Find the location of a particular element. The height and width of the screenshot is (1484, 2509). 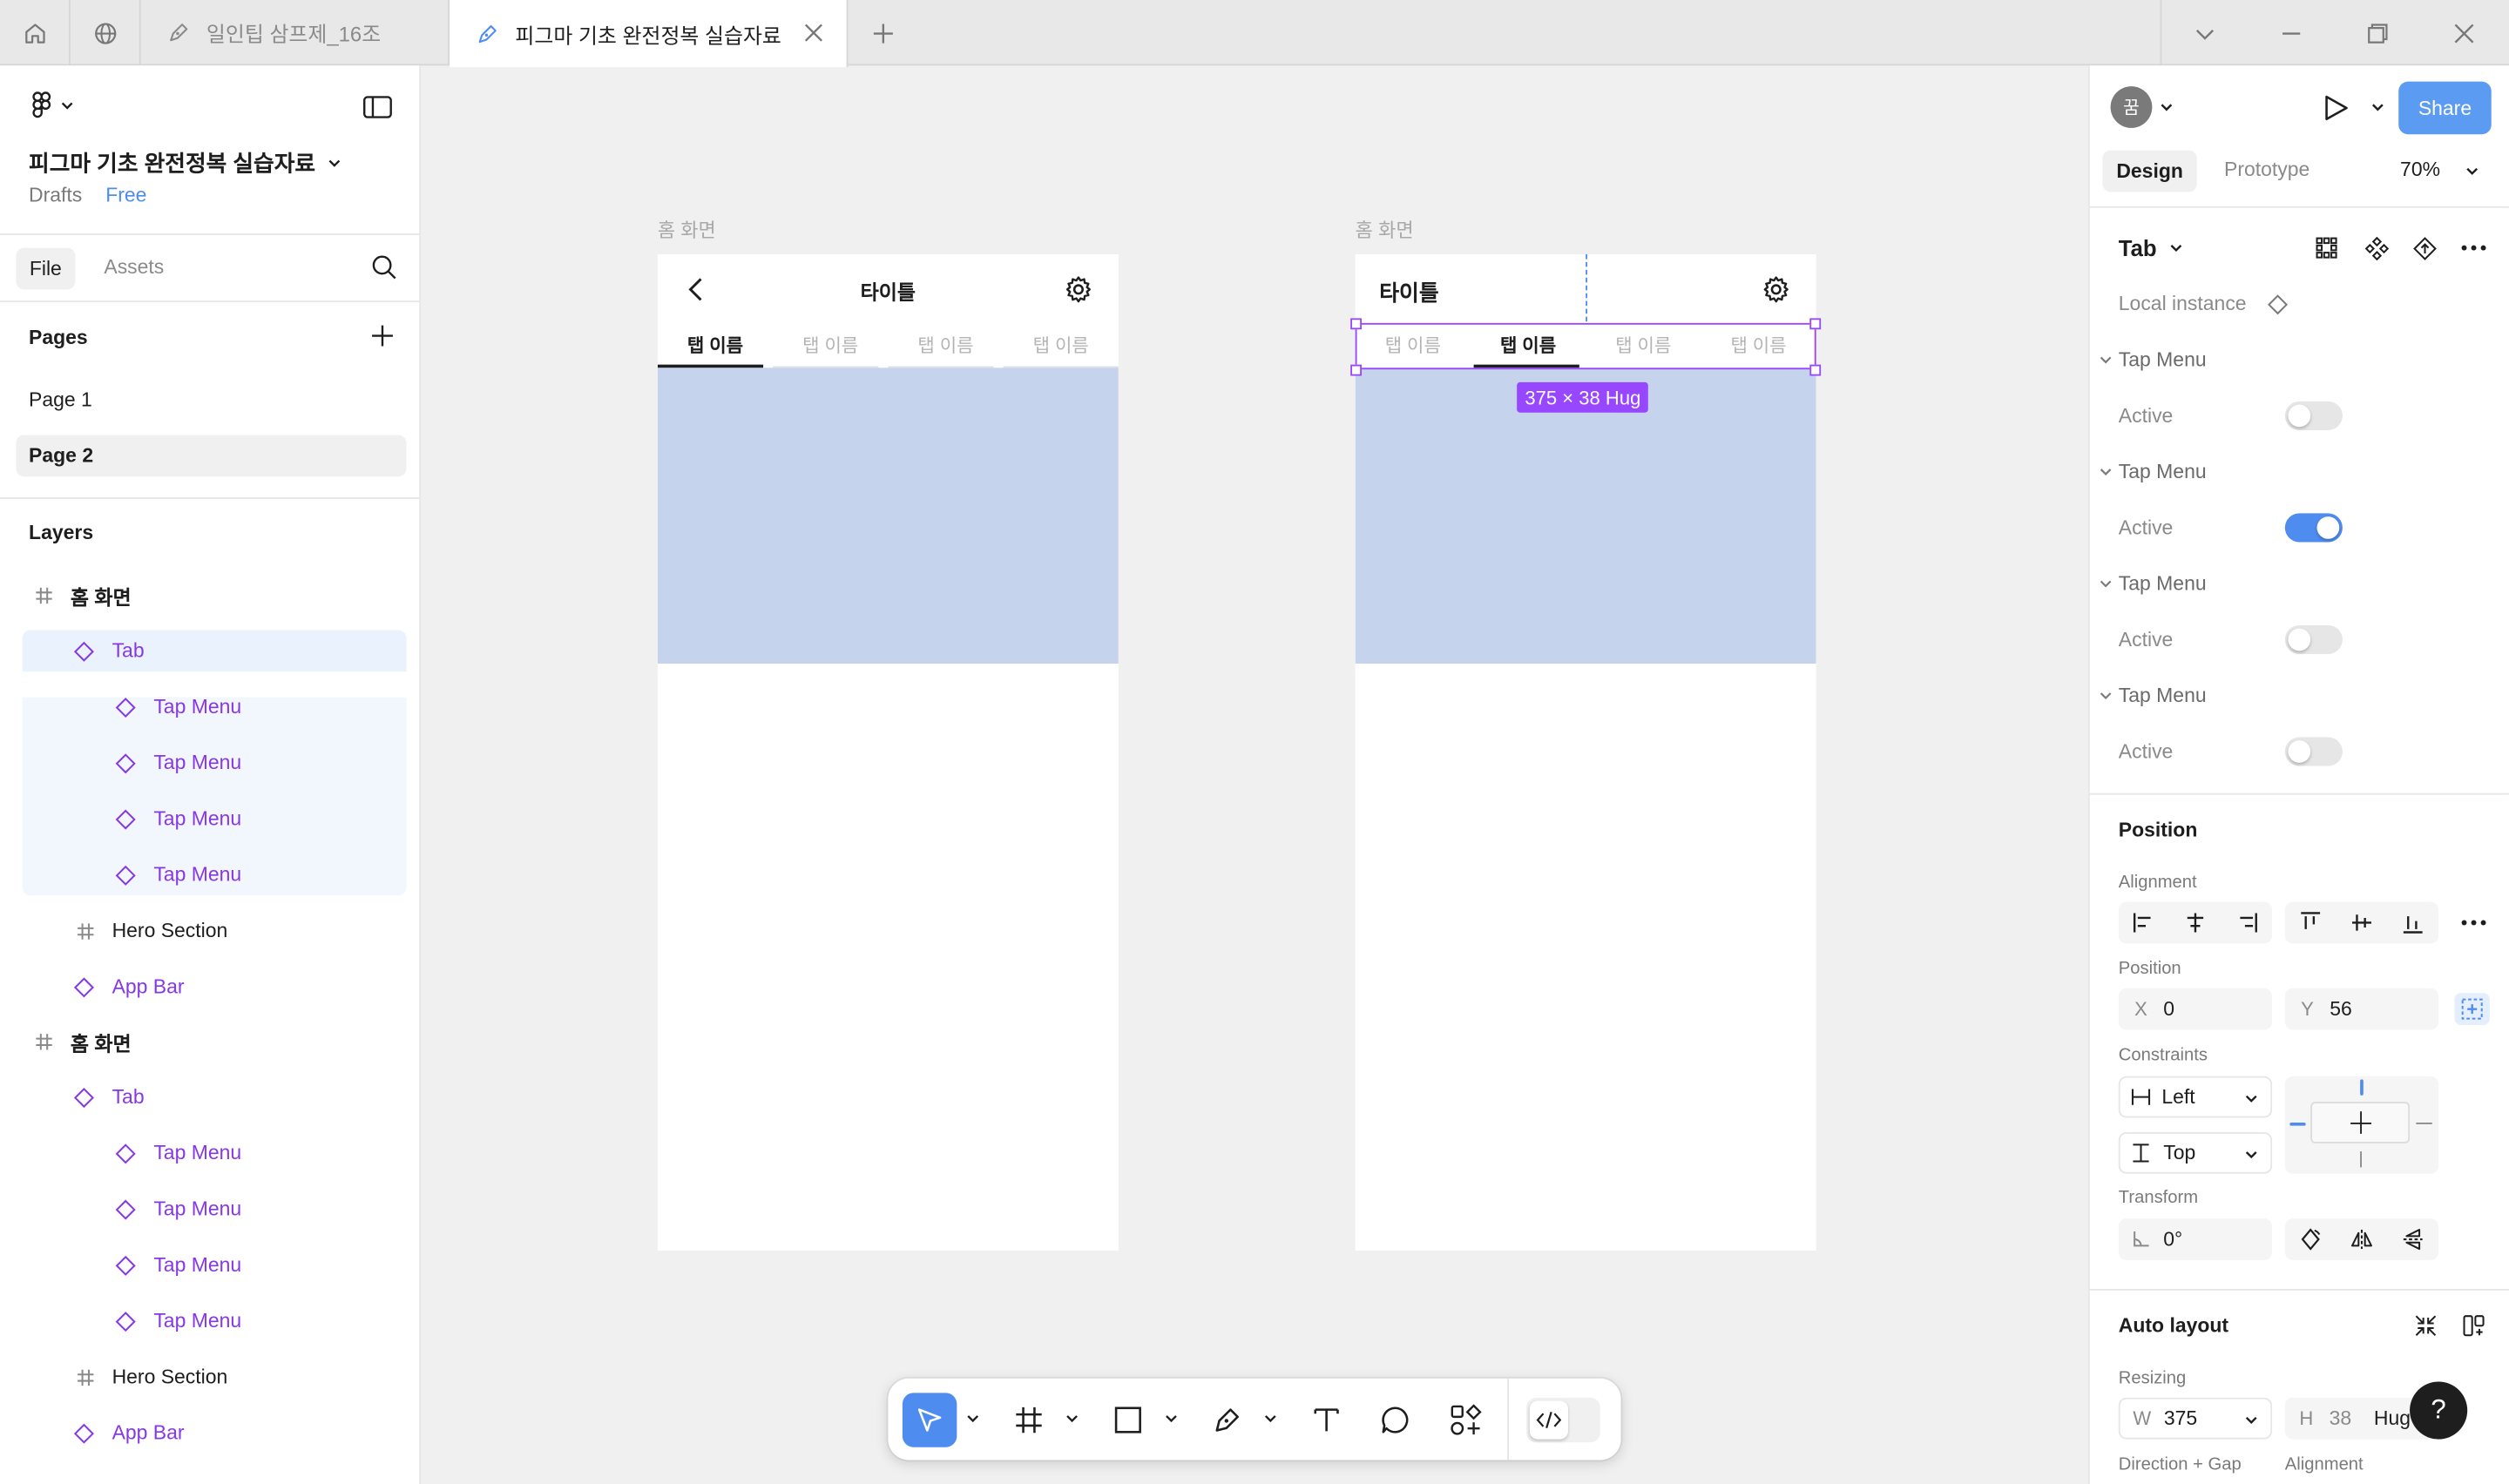

y-position-field: Y 56 is located at coordinates (2361, 1009).